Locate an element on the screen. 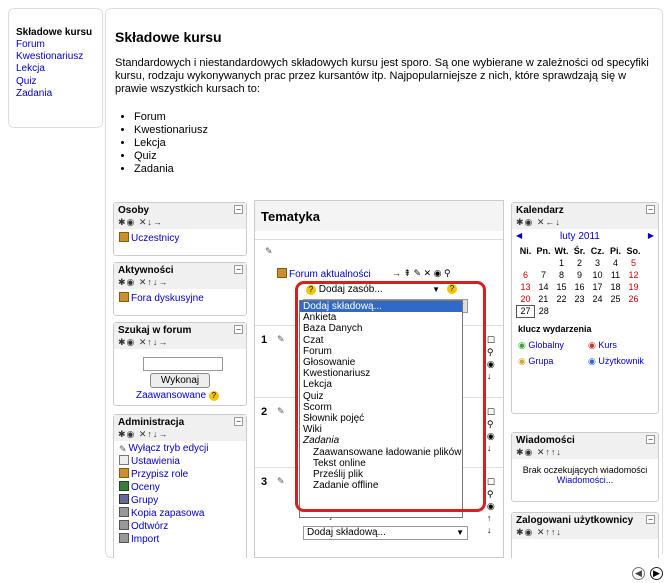 Image resolution: width=667 pixels, height=583 pixels. next-month-icon: ▶ is located at coordinates (651, 235).